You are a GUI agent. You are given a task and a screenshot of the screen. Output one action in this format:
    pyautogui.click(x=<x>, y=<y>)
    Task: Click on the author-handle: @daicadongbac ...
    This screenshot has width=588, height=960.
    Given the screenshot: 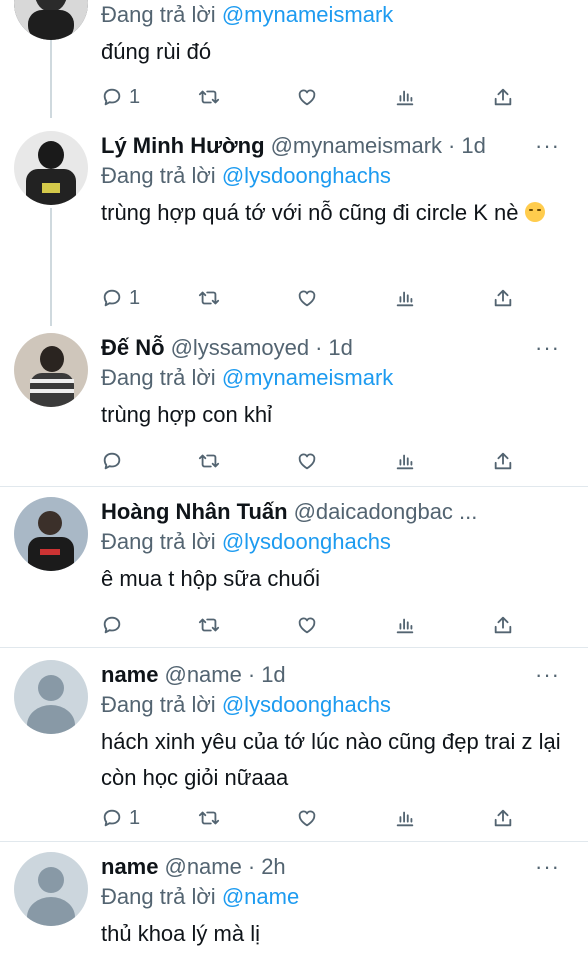 What is the action you would take?
    pyautogui.click(x=386, y=512)
    